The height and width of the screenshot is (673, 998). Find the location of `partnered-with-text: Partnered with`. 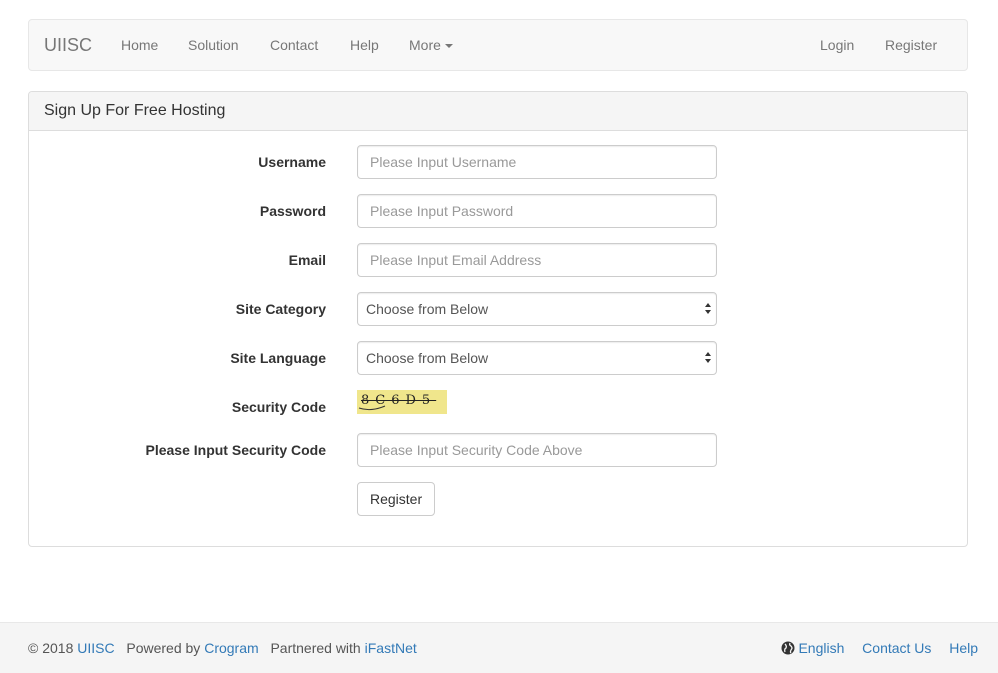

partnered-with-text: Partnered with is located at coordinates (315, 648).